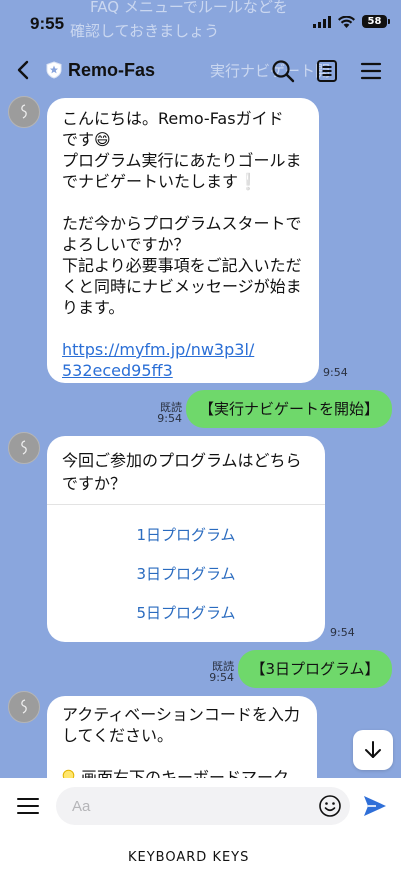  I want to click on message-line: してください。, so click(118, 735).